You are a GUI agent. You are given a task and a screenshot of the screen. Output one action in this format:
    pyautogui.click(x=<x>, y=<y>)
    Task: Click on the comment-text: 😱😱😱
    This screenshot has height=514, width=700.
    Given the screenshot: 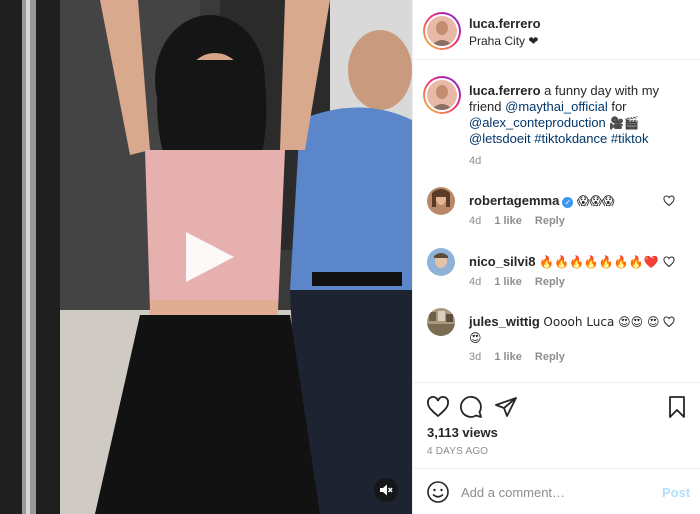 What is the action you would take?
    pyautogui.click(x=595, y=201)
    